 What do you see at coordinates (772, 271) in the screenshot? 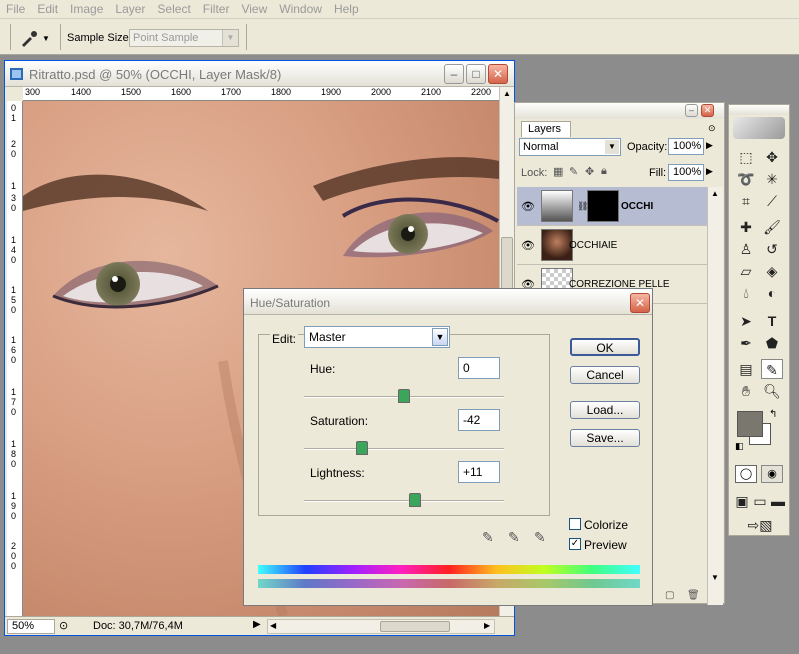
I see `paint-bucket-tool-icon: ◈` at bounding box center [772, 271].